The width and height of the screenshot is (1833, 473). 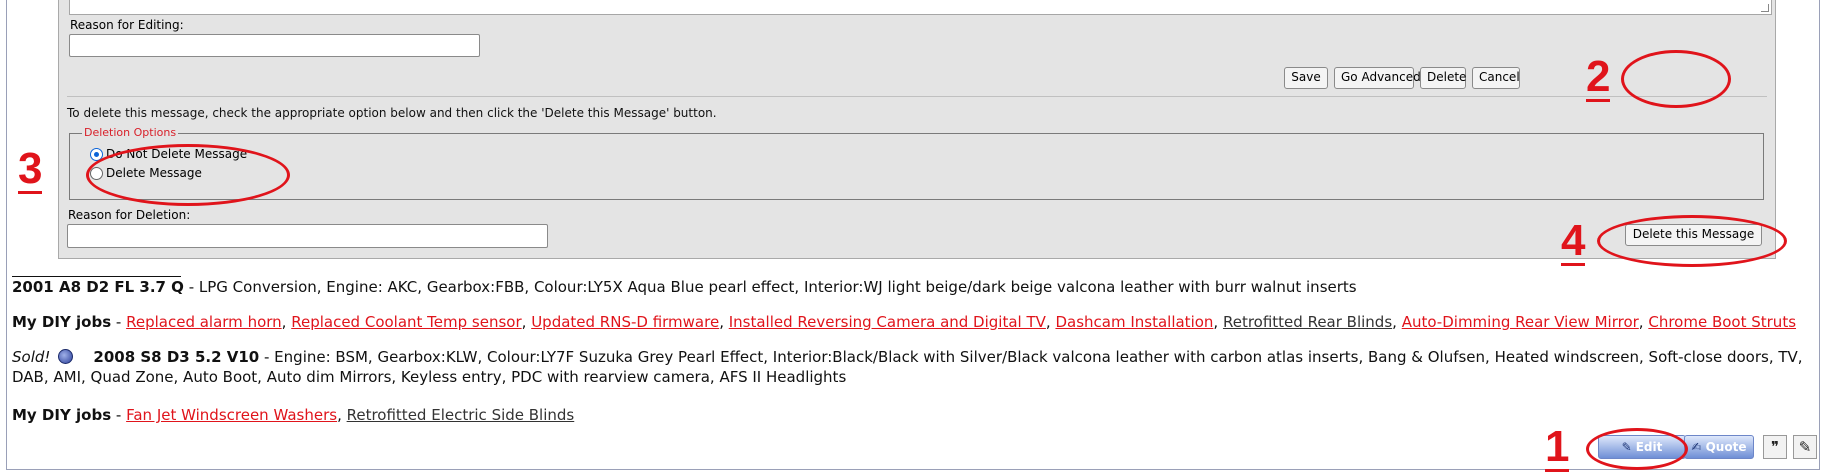 What do you see at coordinates (406, 322) in the screenshot?
I see `link-coolant-sensor: Replaced Coolant Temp sensor` at bounding box center [406, 322].